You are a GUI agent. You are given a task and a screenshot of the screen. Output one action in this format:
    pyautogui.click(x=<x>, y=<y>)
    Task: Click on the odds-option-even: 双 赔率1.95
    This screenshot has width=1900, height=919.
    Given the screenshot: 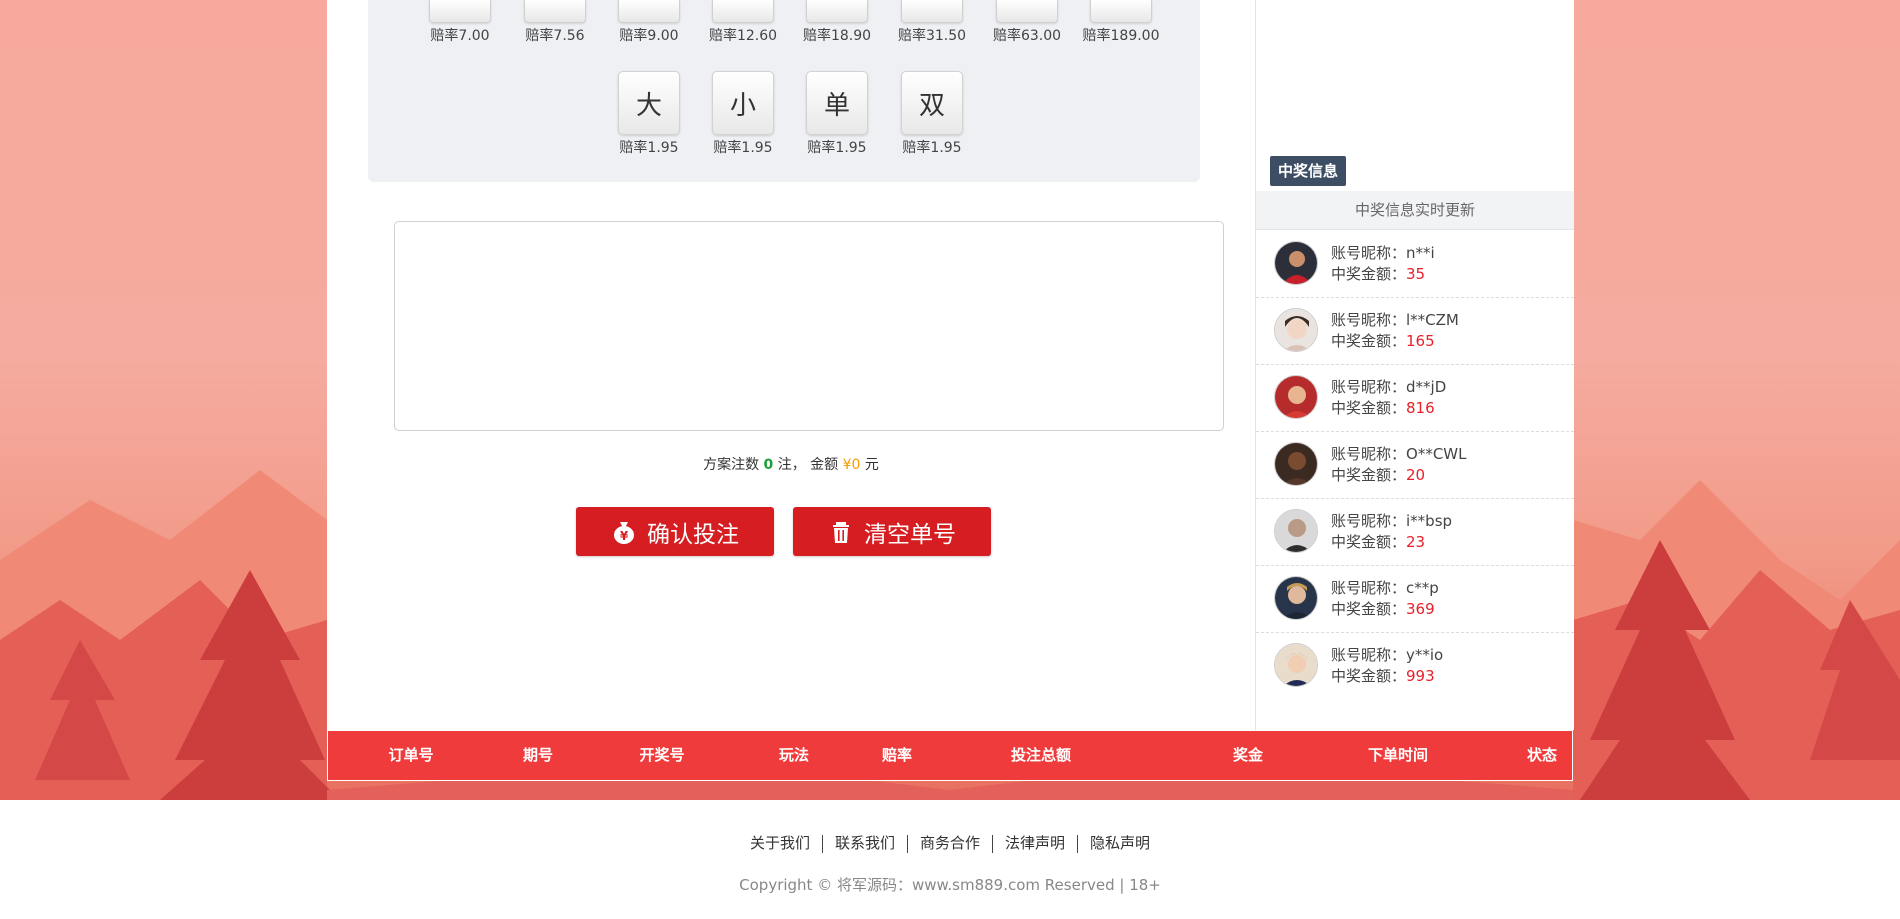 What is the action you would take?
    pyautogui.click(x=932, y=114)
    